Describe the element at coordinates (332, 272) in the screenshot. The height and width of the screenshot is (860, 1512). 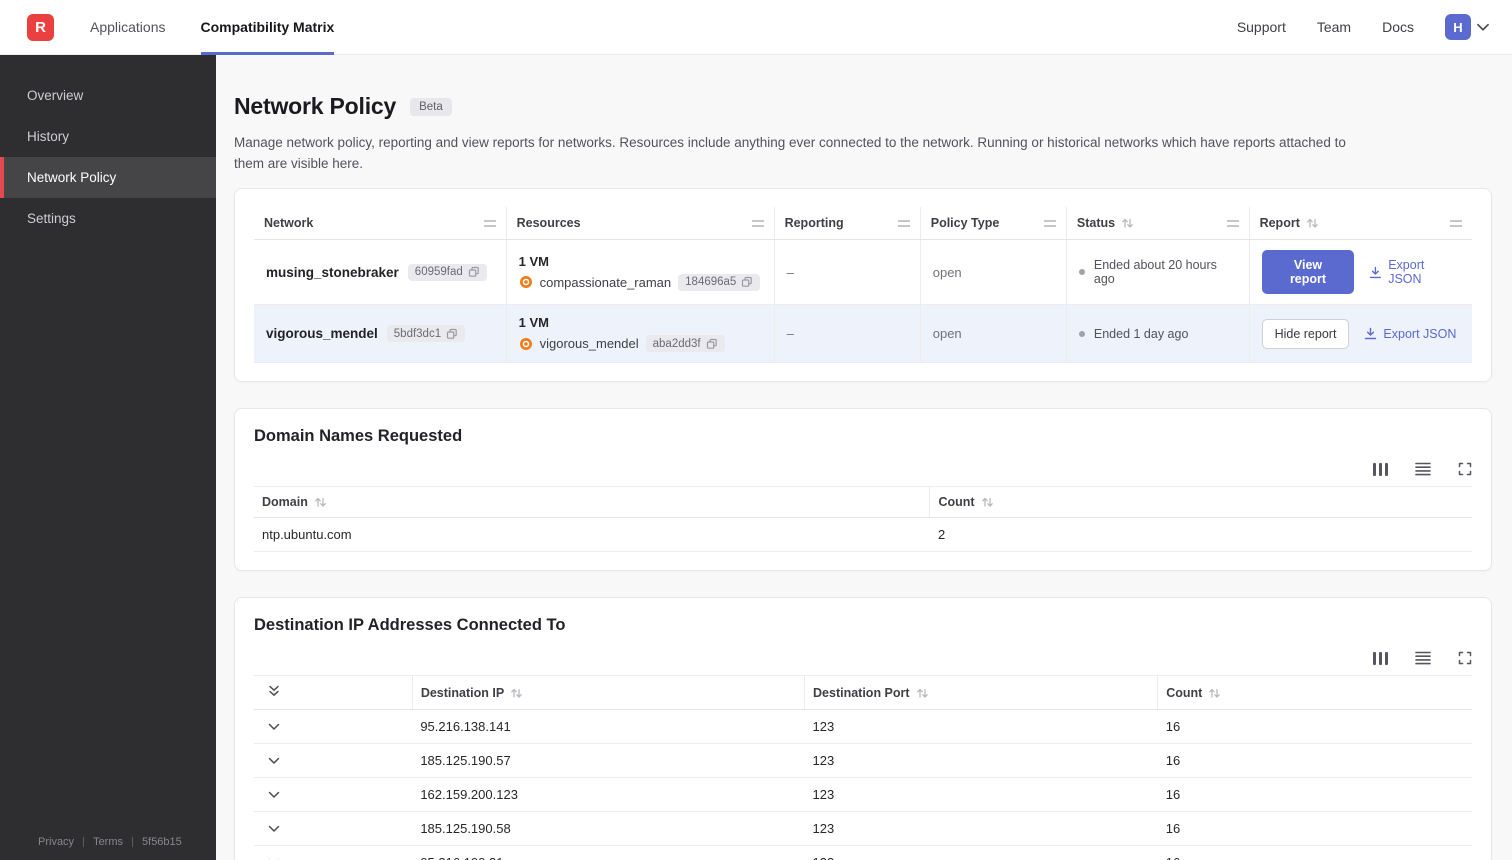
I see `network-name: musing_stonebraker` at that location.